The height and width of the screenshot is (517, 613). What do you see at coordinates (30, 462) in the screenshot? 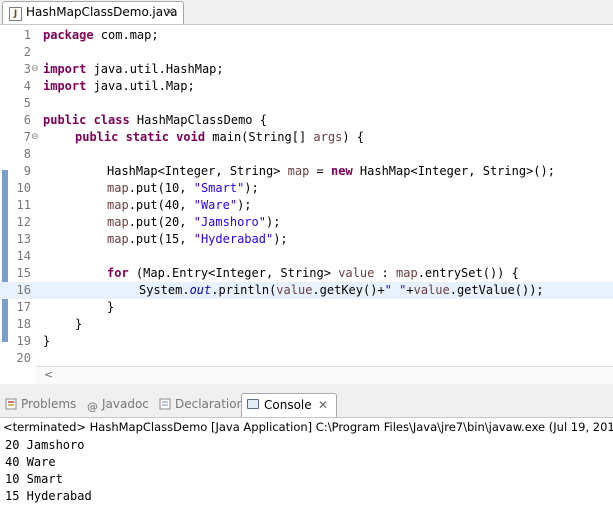
I see `console-output-line: 40 Ware` at bounding box center [30, 462].